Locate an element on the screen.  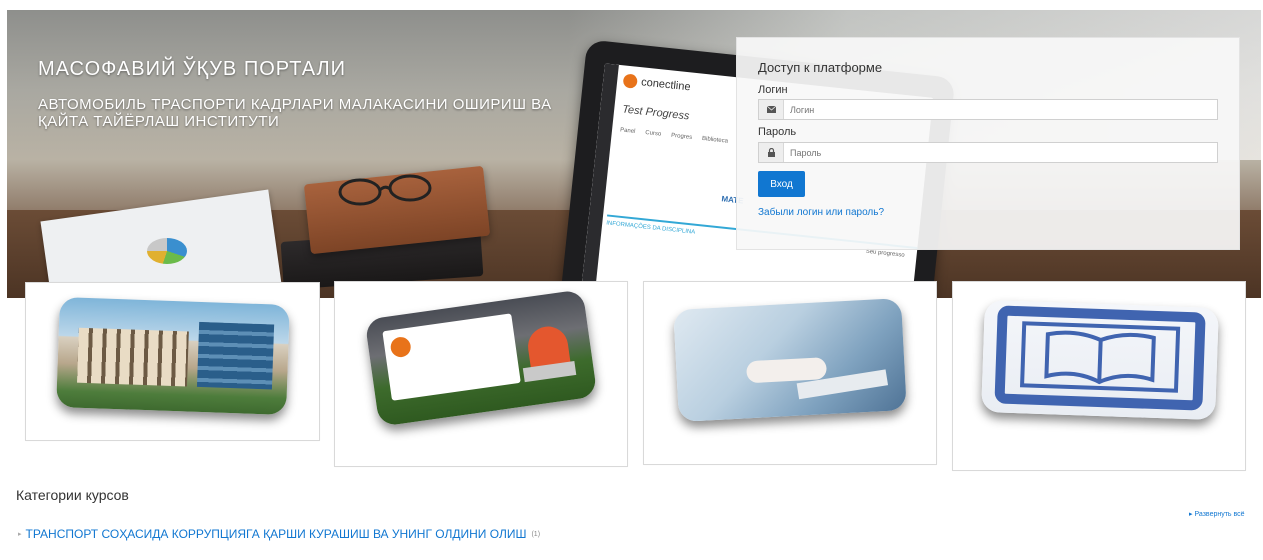
username-input is located at coordinates (998, 109).